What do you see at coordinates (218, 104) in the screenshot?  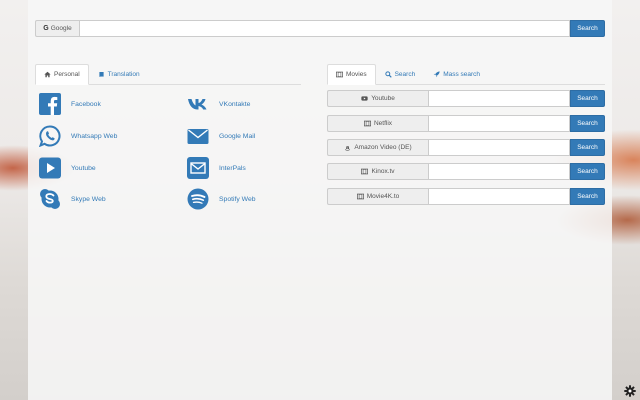 I see `link-vkontakte: VKontakte` at bounding box center [218, 104].